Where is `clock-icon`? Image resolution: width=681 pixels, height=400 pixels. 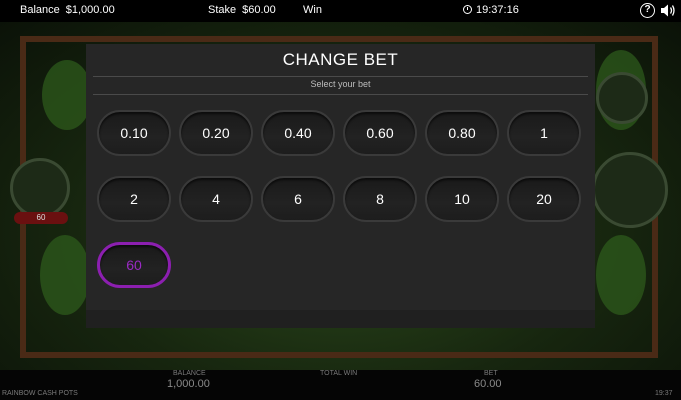
clock-icon is located at coordinates (467, 9).